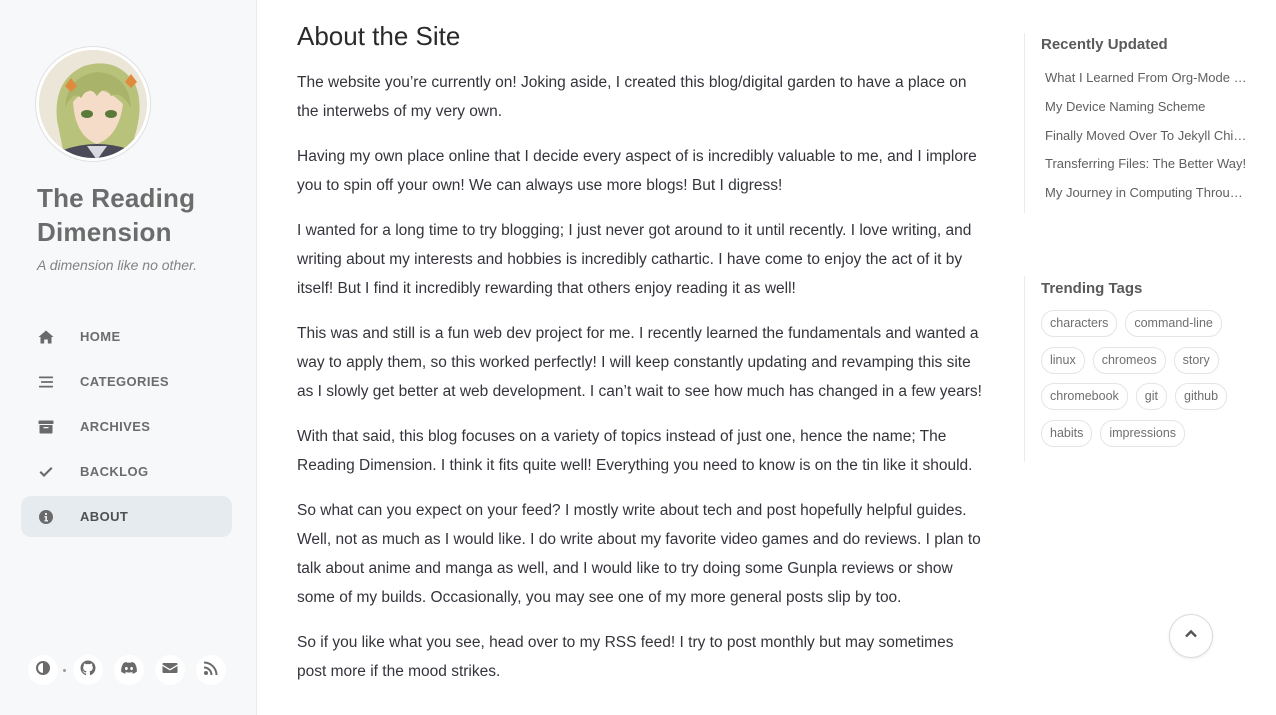  Describe the element at coordinates (1084, 396) in the screenshot. I see `tag-chromebook: chromebook` at that location.